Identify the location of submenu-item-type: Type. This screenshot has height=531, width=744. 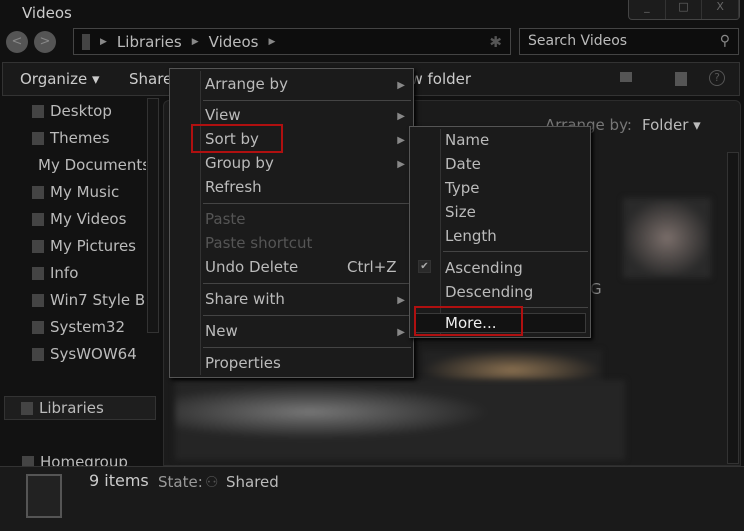
(462, 188).